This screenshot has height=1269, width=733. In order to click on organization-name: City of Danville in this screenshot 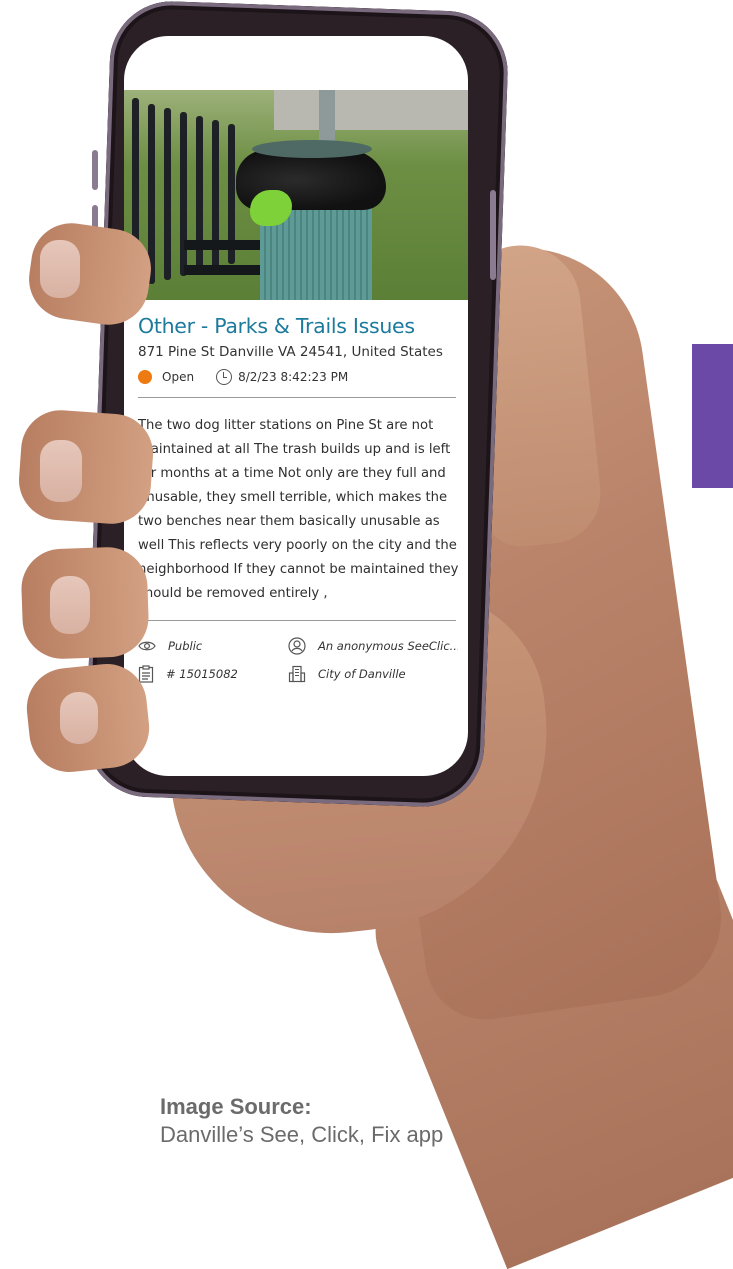, I will do `click(362, 674)`.